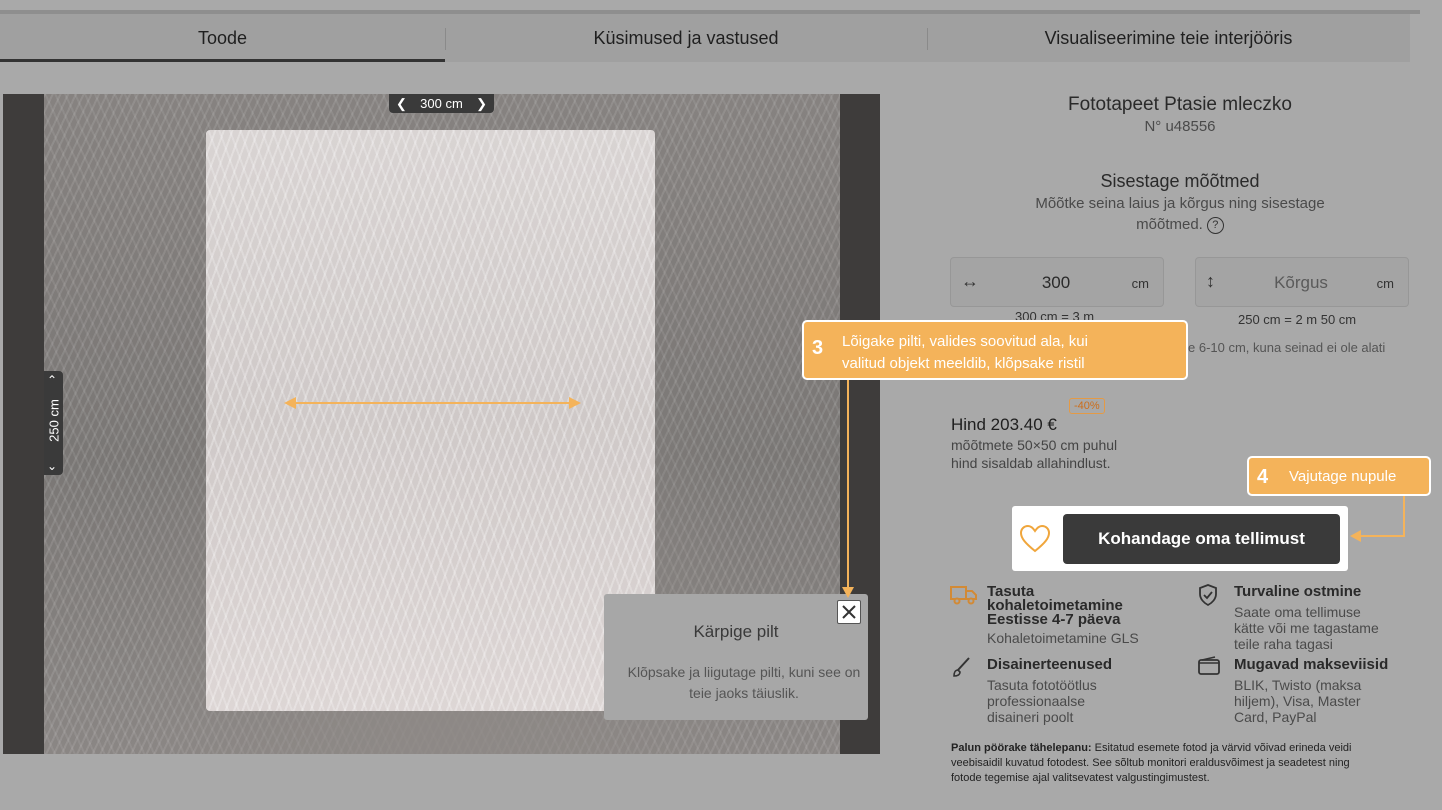  I want to click on feature-secure-sub-3: teile raha tagasi, so click(1283, 644).